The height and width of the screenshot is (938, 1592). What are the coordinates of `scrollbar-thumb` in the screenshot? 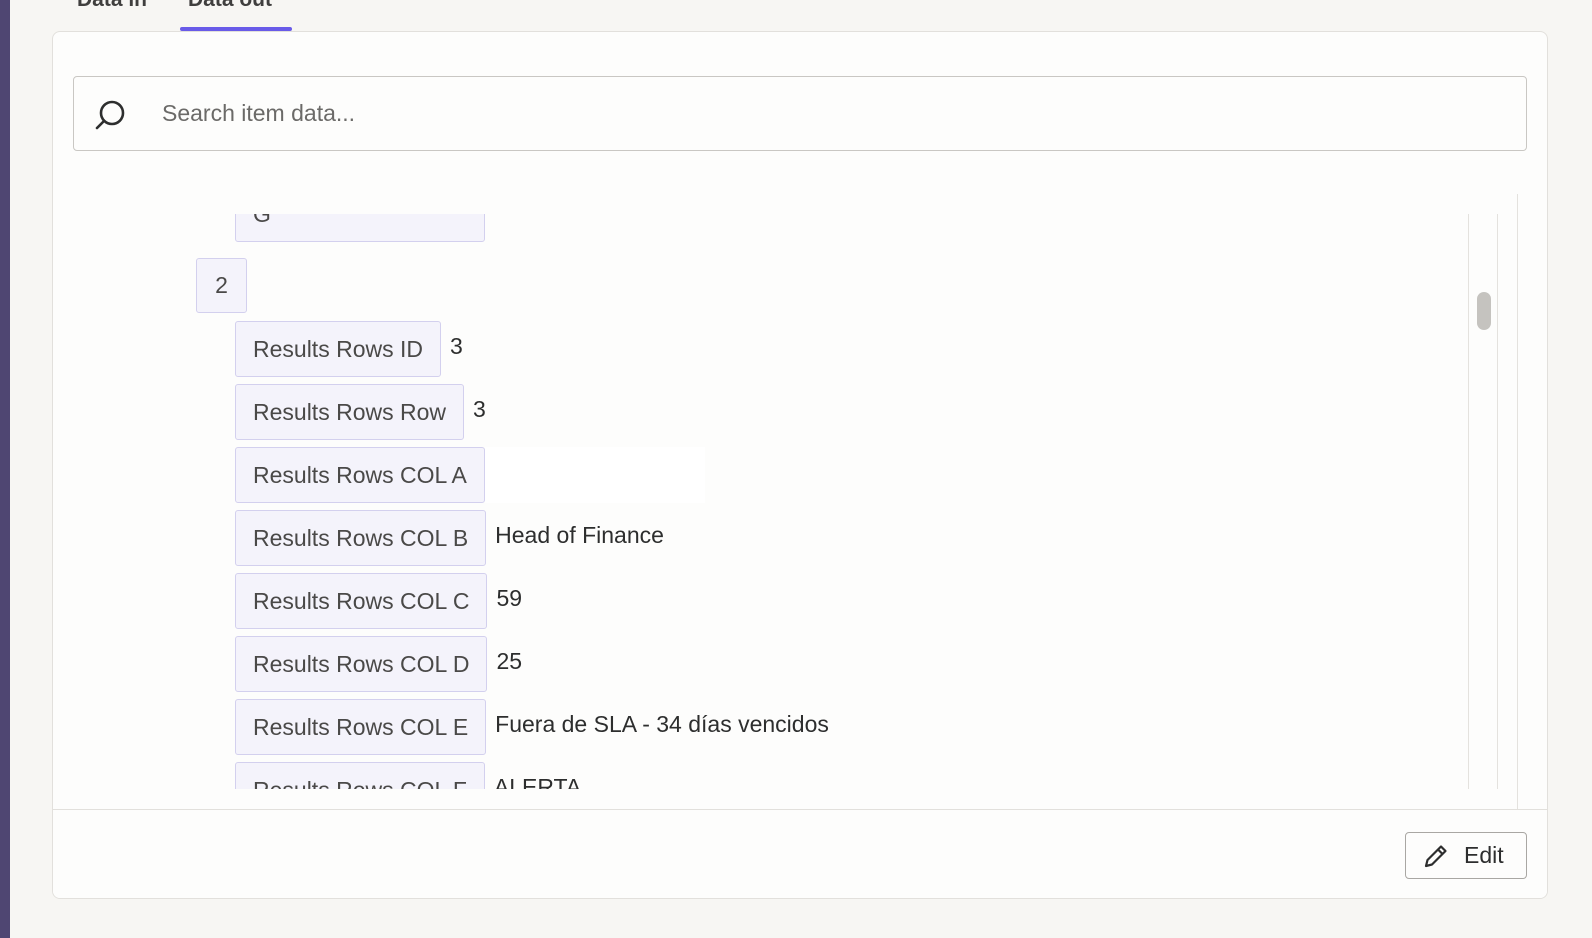 It's located at (1484, 311).